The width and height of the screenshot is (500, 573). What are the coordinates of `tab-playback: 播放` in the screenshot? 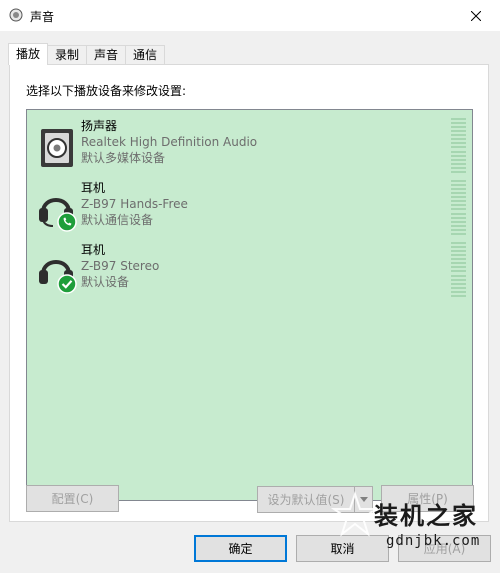 It's located at (28, 54).